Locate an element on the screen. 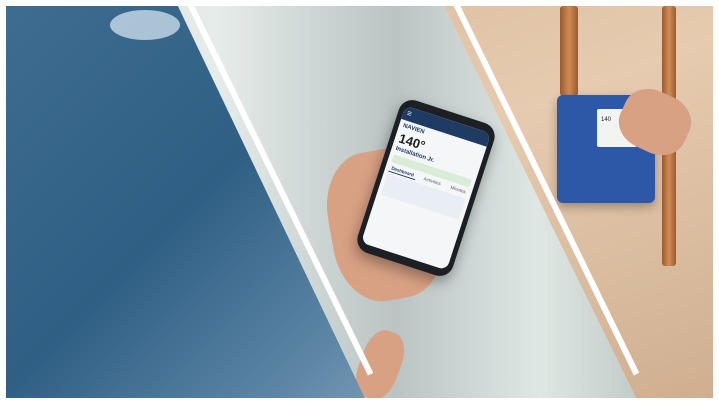 This screenshot has height=404, width=719. water-spray is located at coordinates (145, 25).